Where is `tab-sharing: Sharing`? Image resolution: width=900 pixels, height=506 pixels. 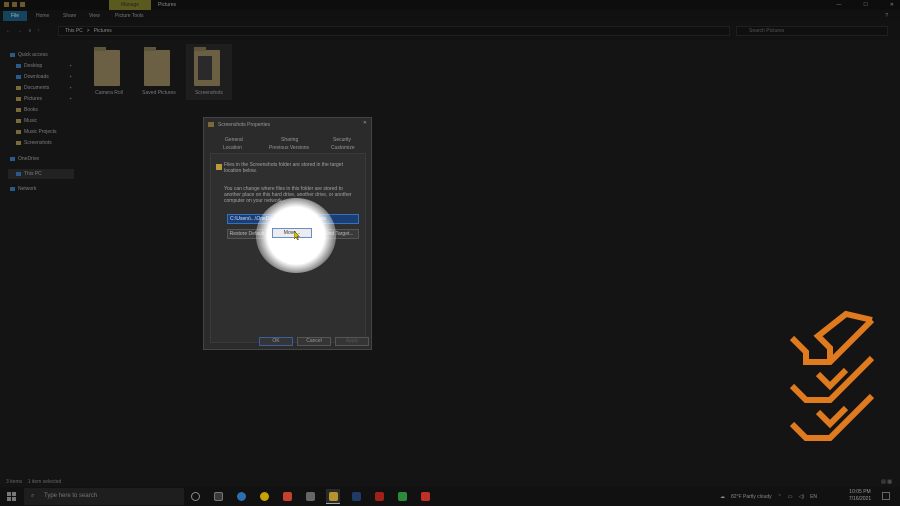
tab-sharing: Sharing is located at coordinates (289, 140).